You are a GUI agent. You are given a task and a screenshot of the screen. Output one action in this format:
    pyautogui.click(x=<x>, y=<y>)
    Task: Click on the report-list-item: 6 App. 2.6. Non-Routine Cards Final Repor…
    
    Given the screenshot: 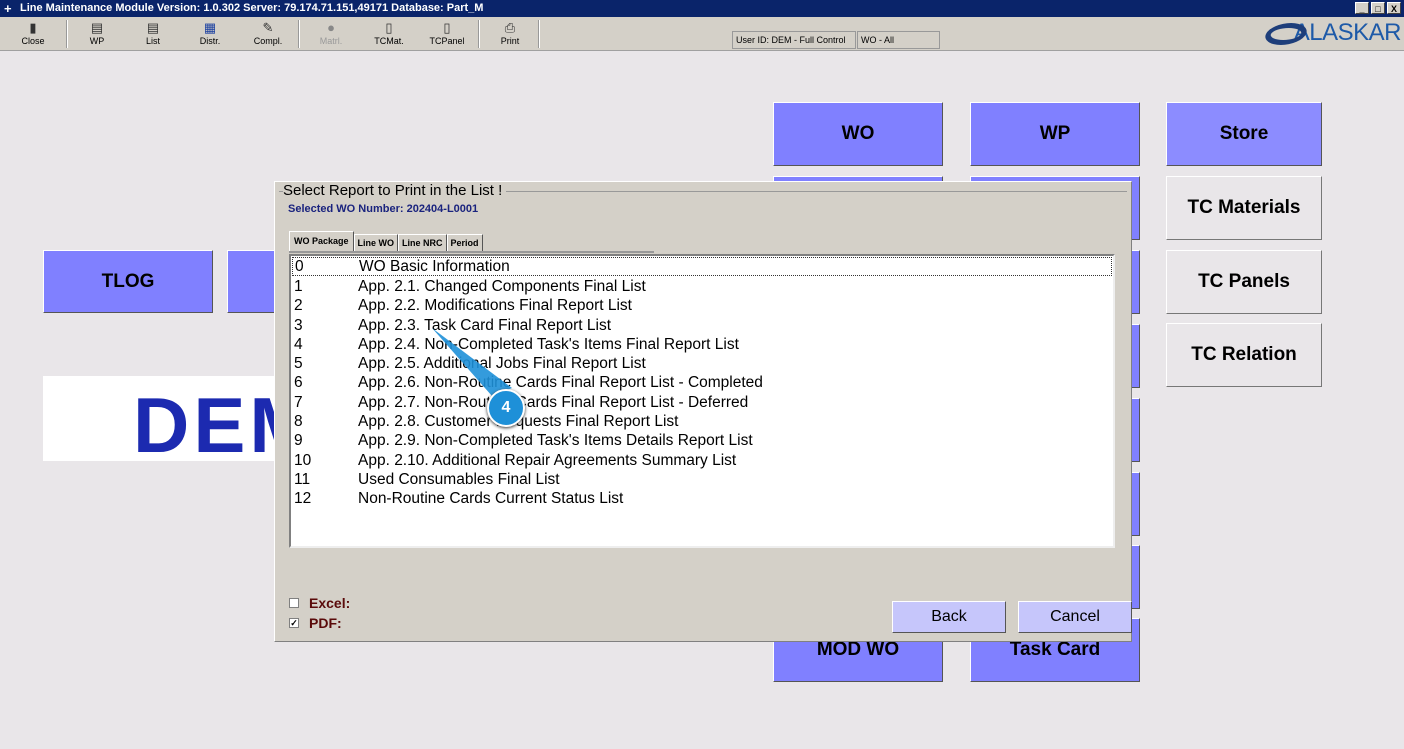 What is the action you would take?
    pyautogui.click(x=702, y=383)
    